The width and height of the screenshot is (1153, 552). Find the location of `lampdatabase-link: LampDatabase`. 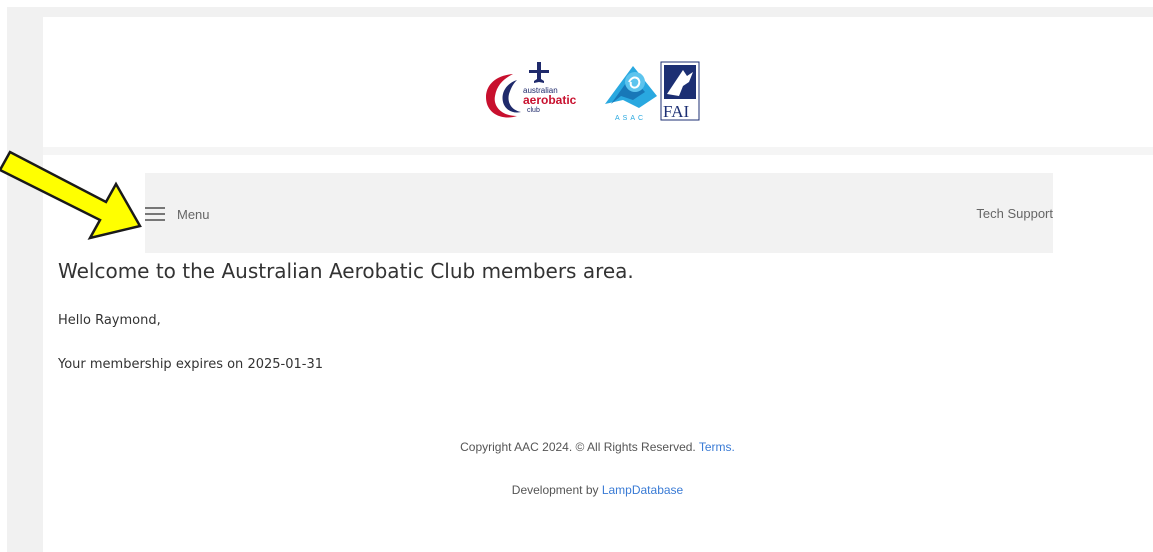

lampdatabase-link: LampDatabase is located at coordinates (642, 490).